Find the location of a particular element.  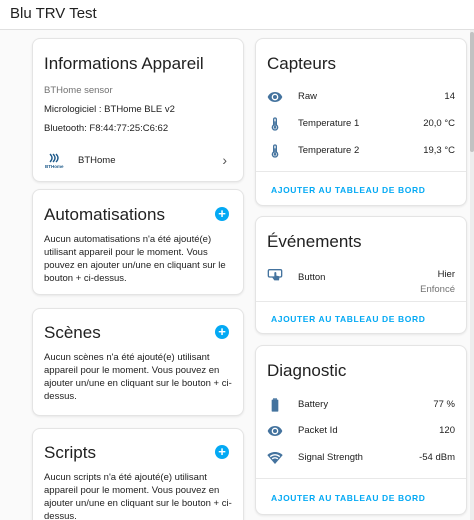

gesture-tap-button-icon is located at coordinates (275, 275).